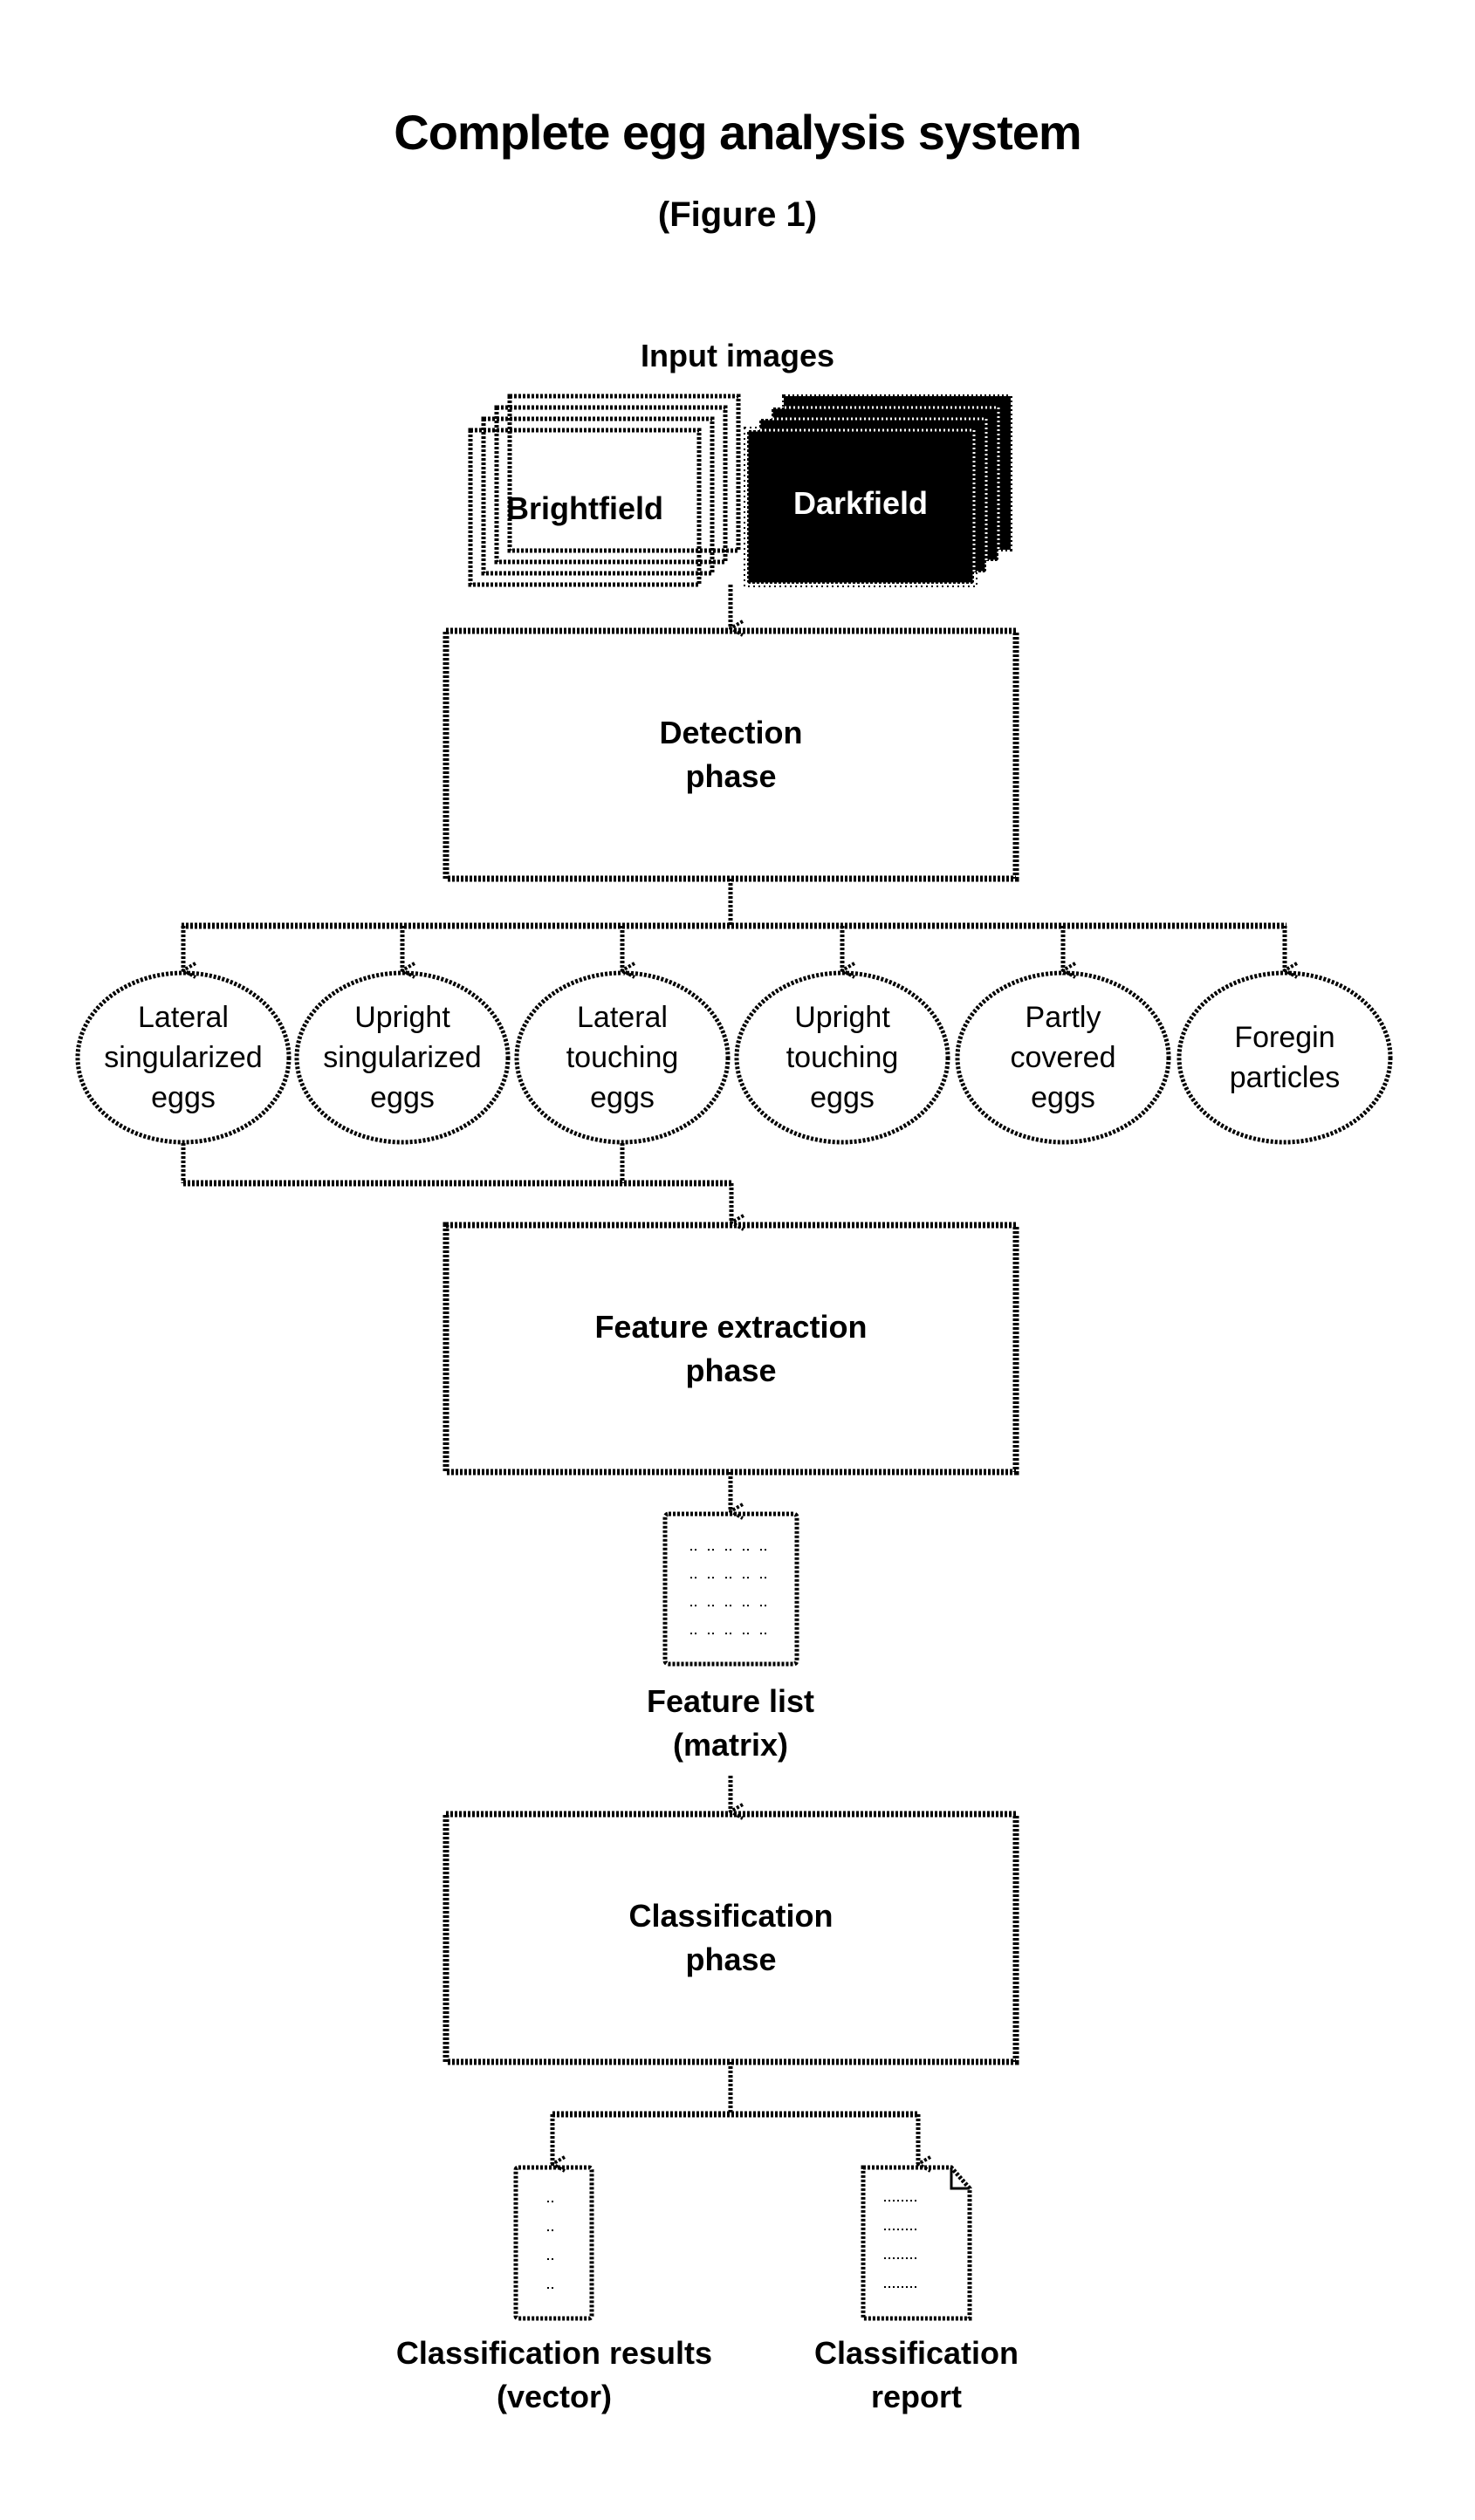  Describe the element at coordinates (731, 1326) in the screenshot. I see `feature-extraction-line-1: Feature extraction` at that location.